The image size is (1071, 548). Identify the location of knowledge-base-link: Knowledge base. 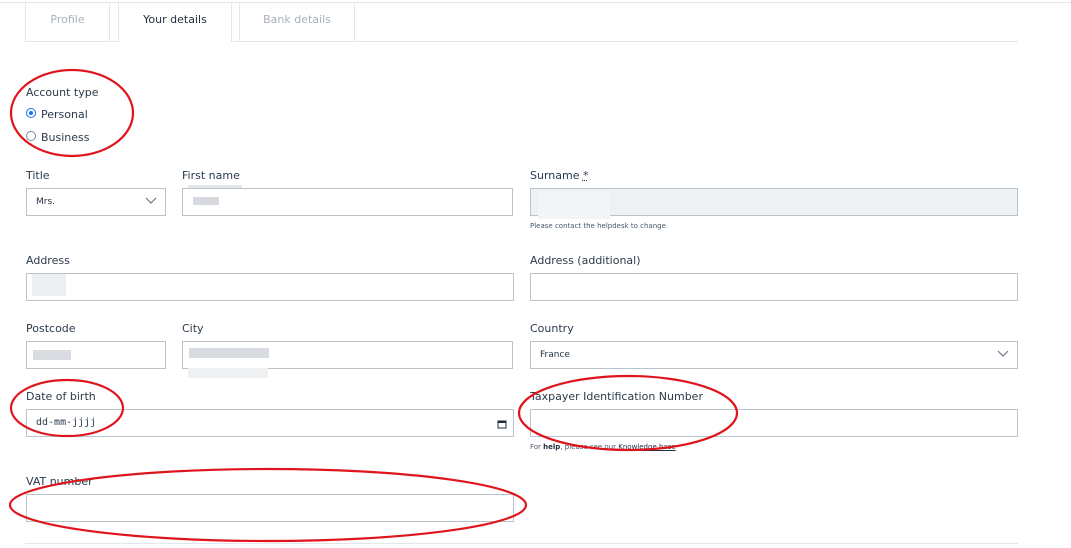
(646, 447).